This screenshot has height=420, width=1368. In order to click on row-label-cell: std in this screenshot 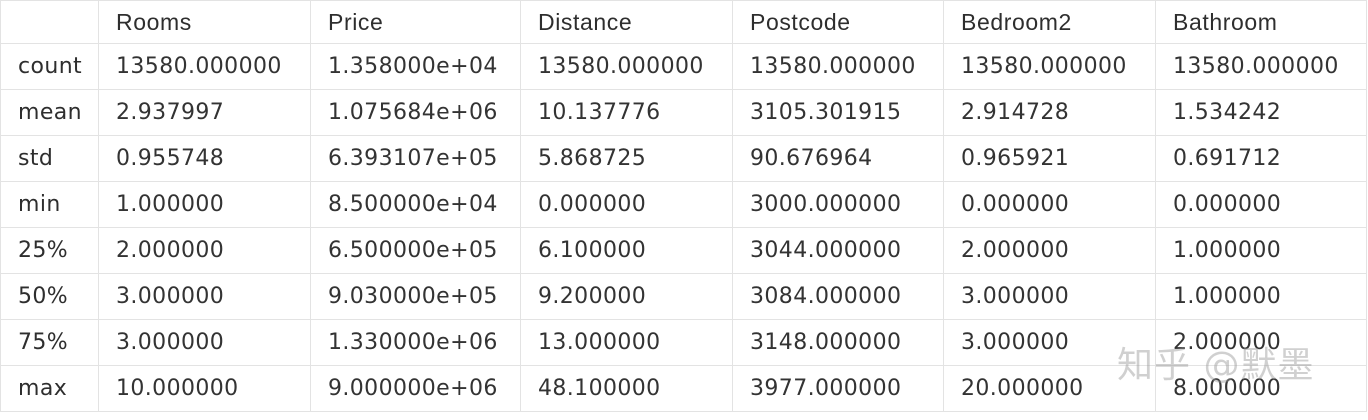, I will do `click(49, 158)`.